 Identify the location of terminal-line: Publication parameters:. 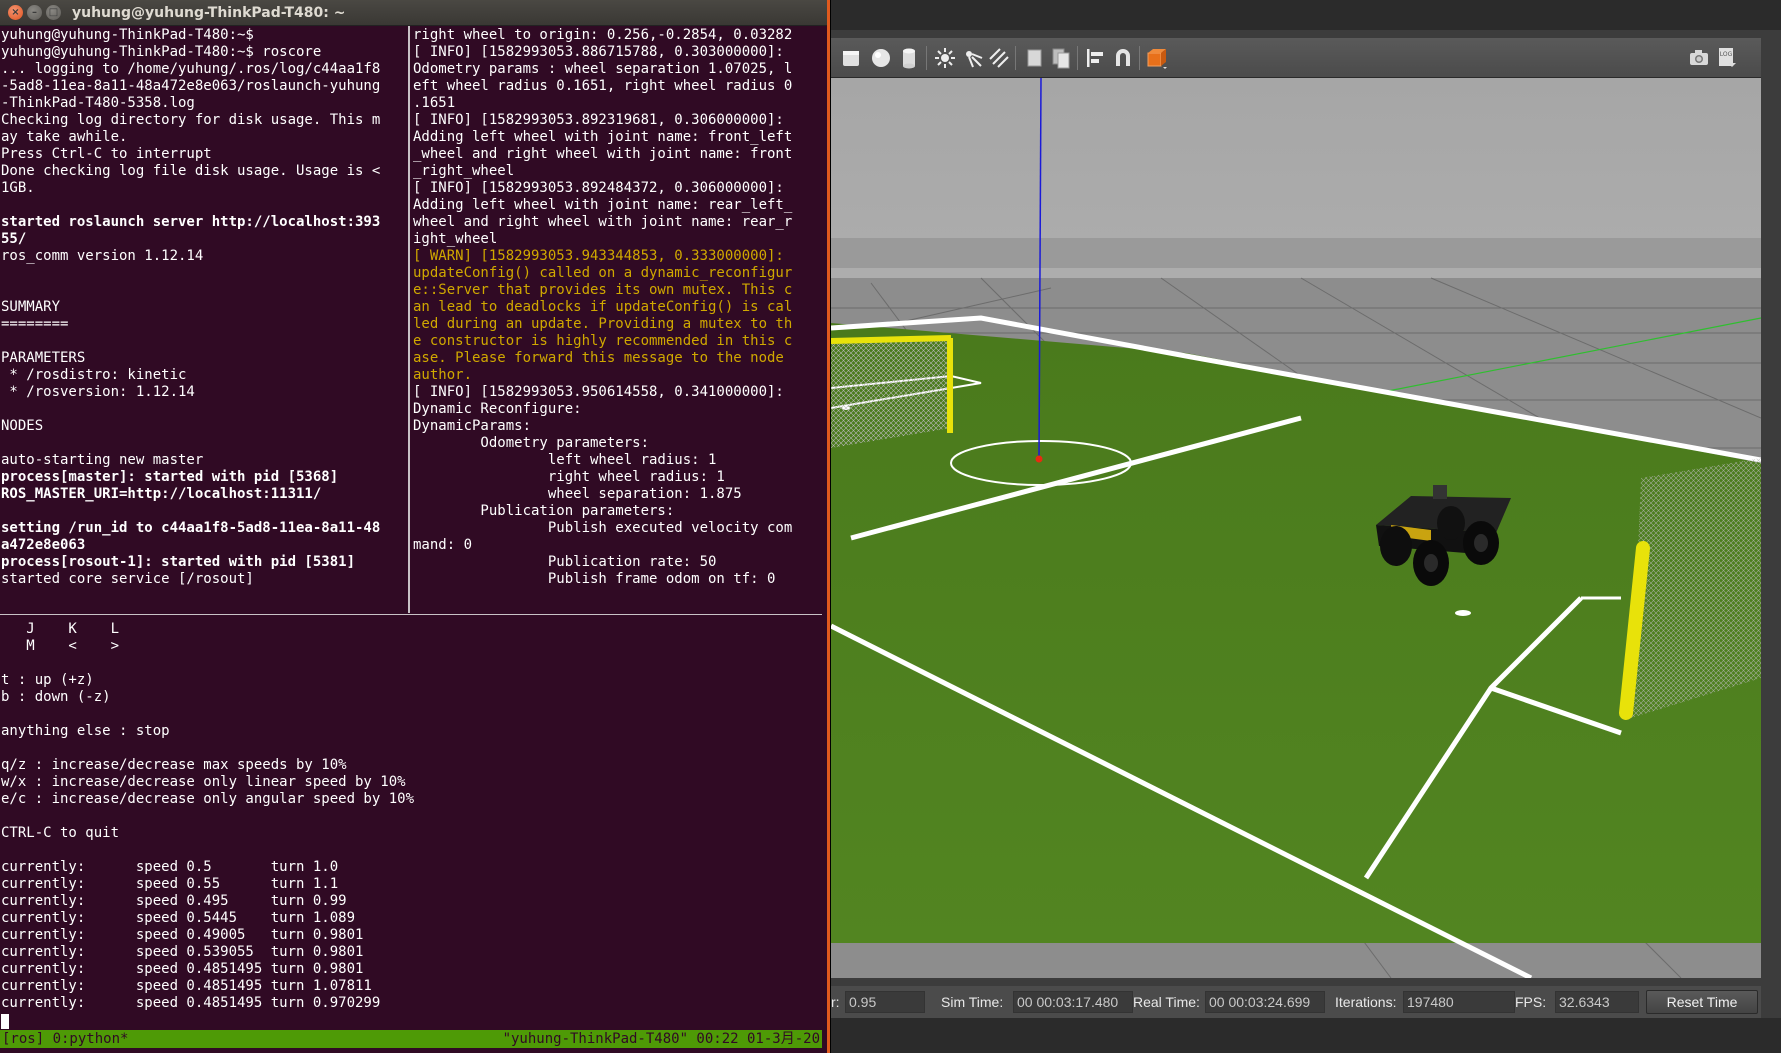
(544, 511).